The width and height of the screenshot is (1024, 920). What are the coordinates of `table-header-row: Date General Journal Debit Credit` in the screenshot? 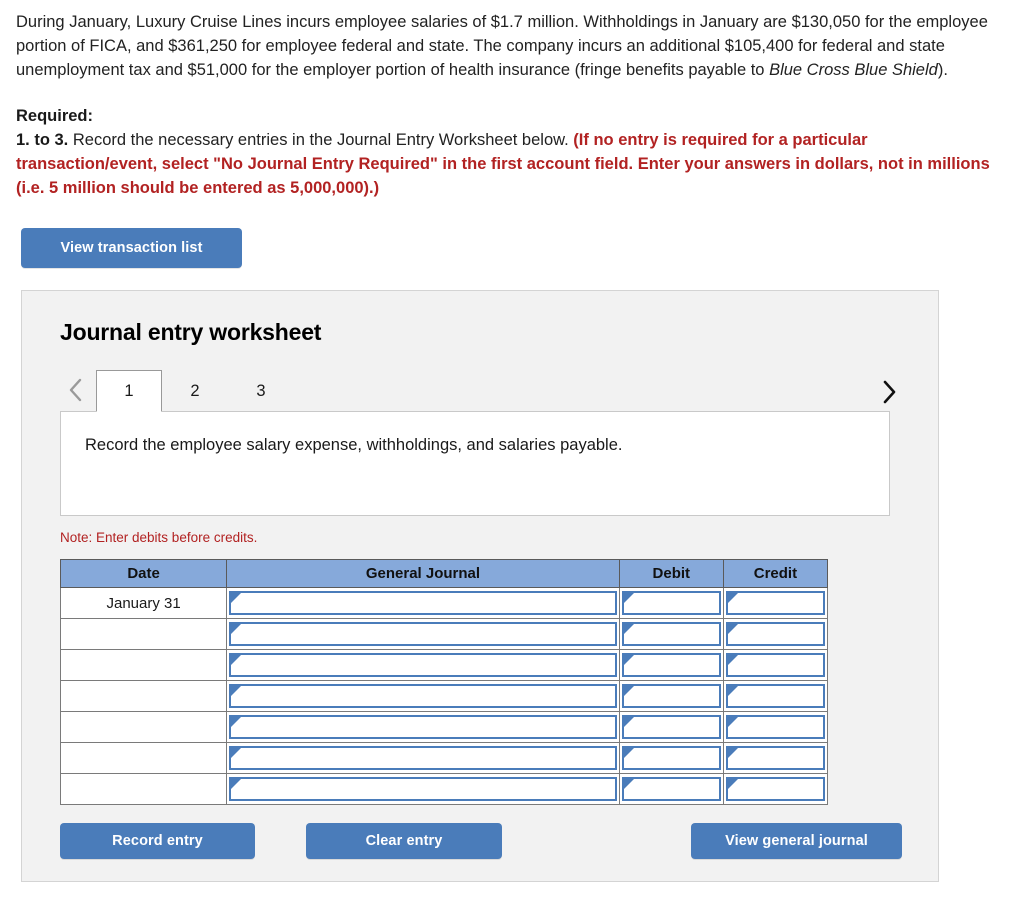 It's located at (444, 573).